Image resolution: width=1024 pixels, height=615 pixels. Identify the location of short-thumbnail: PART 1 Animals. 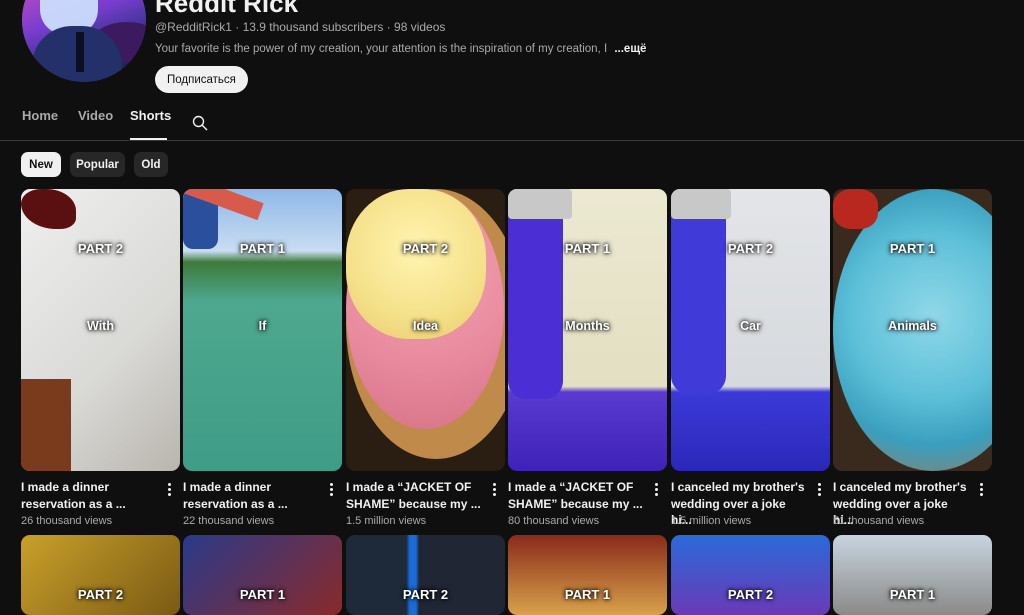
(912, 330).